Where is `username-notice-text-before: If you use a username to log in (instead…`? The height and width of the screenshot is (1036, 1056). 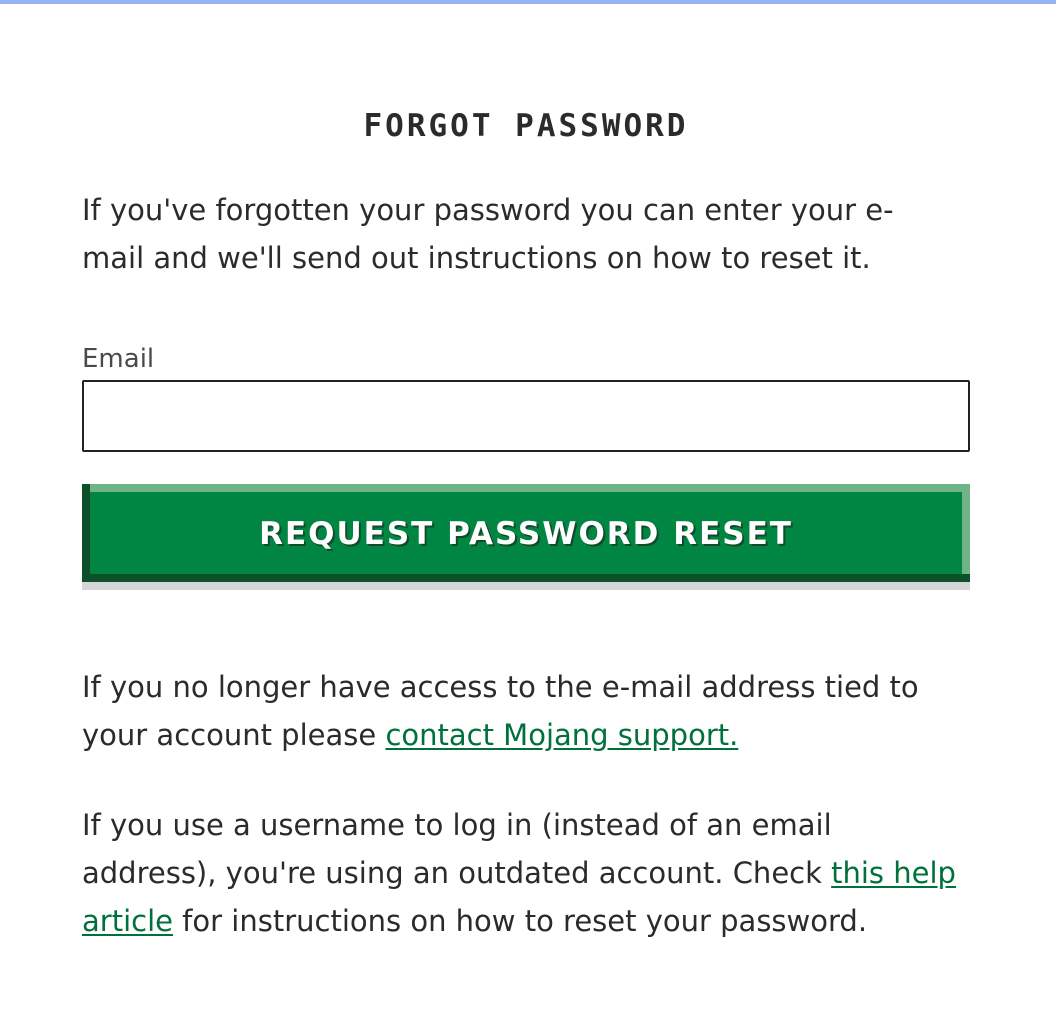
username-notice-text-before: If you use a username to log in (instead… is located at coordinates (457, 849).